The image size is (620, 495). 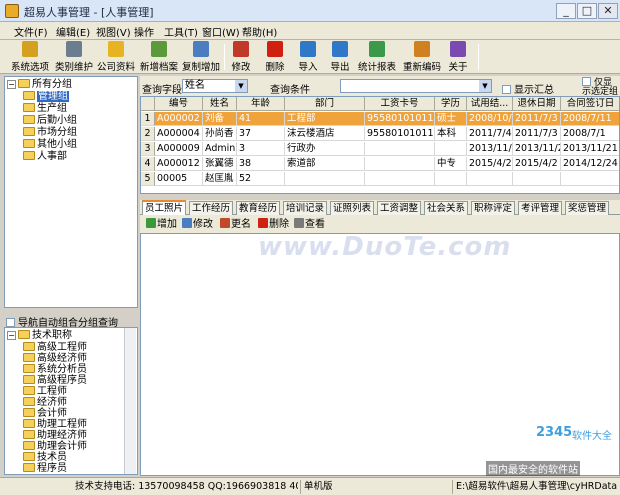 I want to click on grid-column-header: 工资卡号, so click(x=400, y=104).